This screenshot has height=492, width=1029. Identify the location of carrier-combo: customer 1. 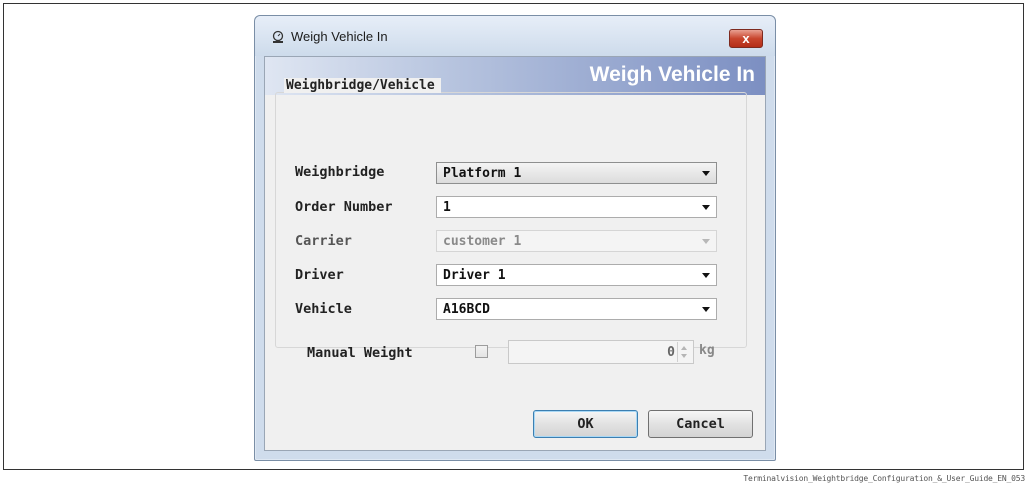
(576, 241).